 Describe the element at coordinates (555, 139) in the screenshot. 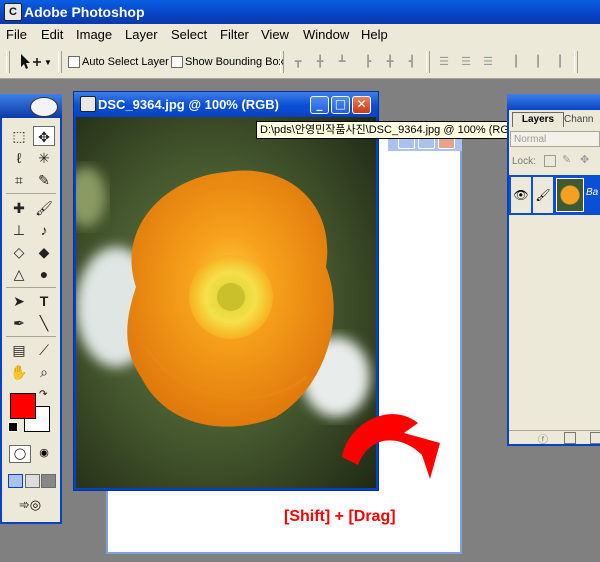

I see `blend-mode-select: Normal` at that location.